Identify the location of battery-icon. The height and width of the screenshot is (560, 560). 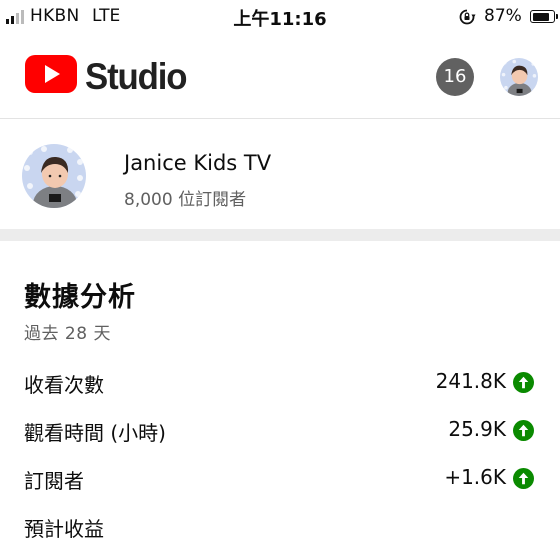
(544, 16).